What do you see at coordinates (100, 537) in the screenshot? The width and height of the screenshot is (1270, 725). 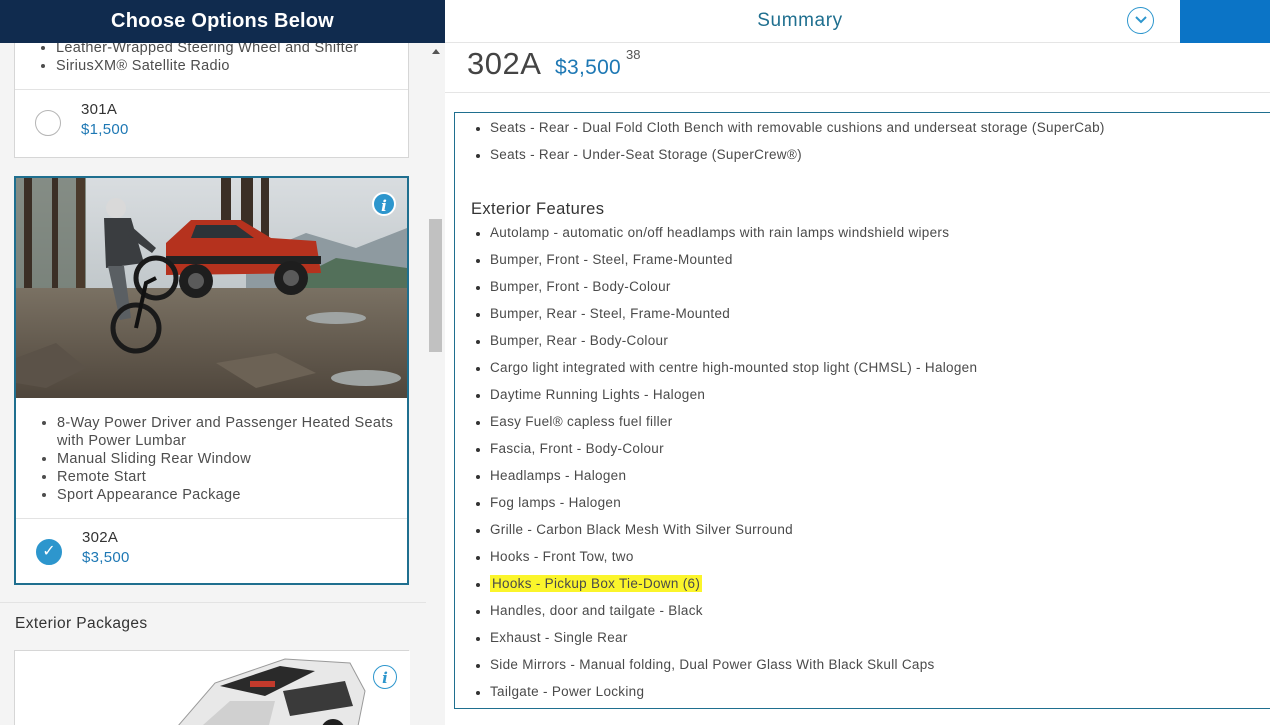 I see `package-name: 302A` at bounding box center [100, 537].